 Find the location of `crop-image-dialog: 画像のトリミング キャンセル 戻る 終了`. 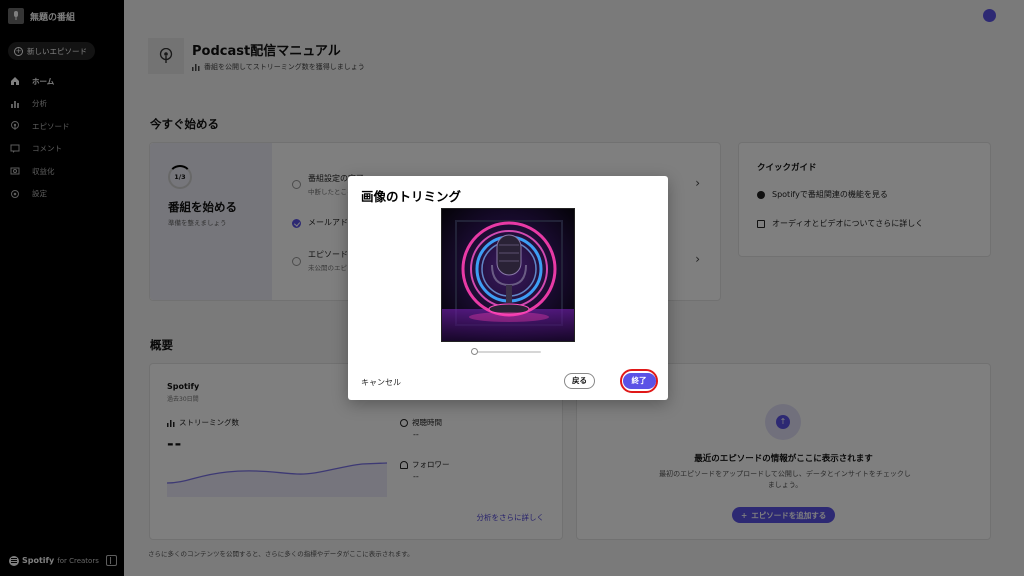

crop-image-dialog: 画像のトリミング キャンセル 戻る 終了 is located at coordinates (508, 288).